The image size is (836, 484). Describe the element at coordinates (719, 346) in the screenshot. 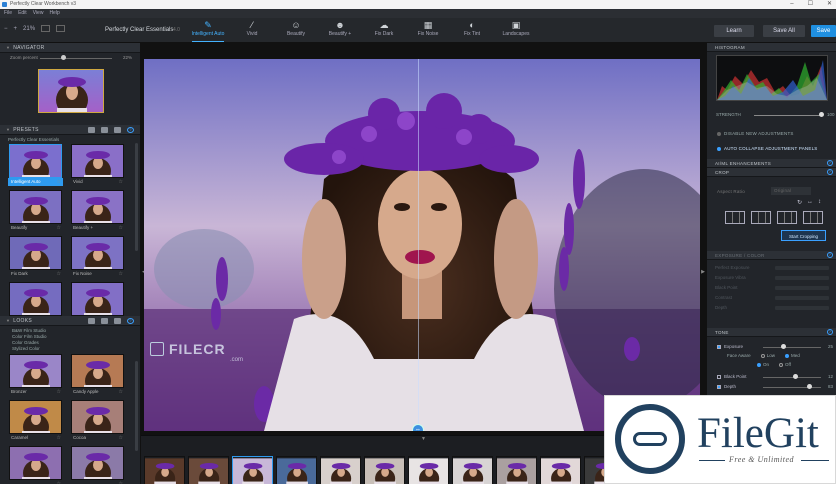

I see `exposure-checkbox` at that location.